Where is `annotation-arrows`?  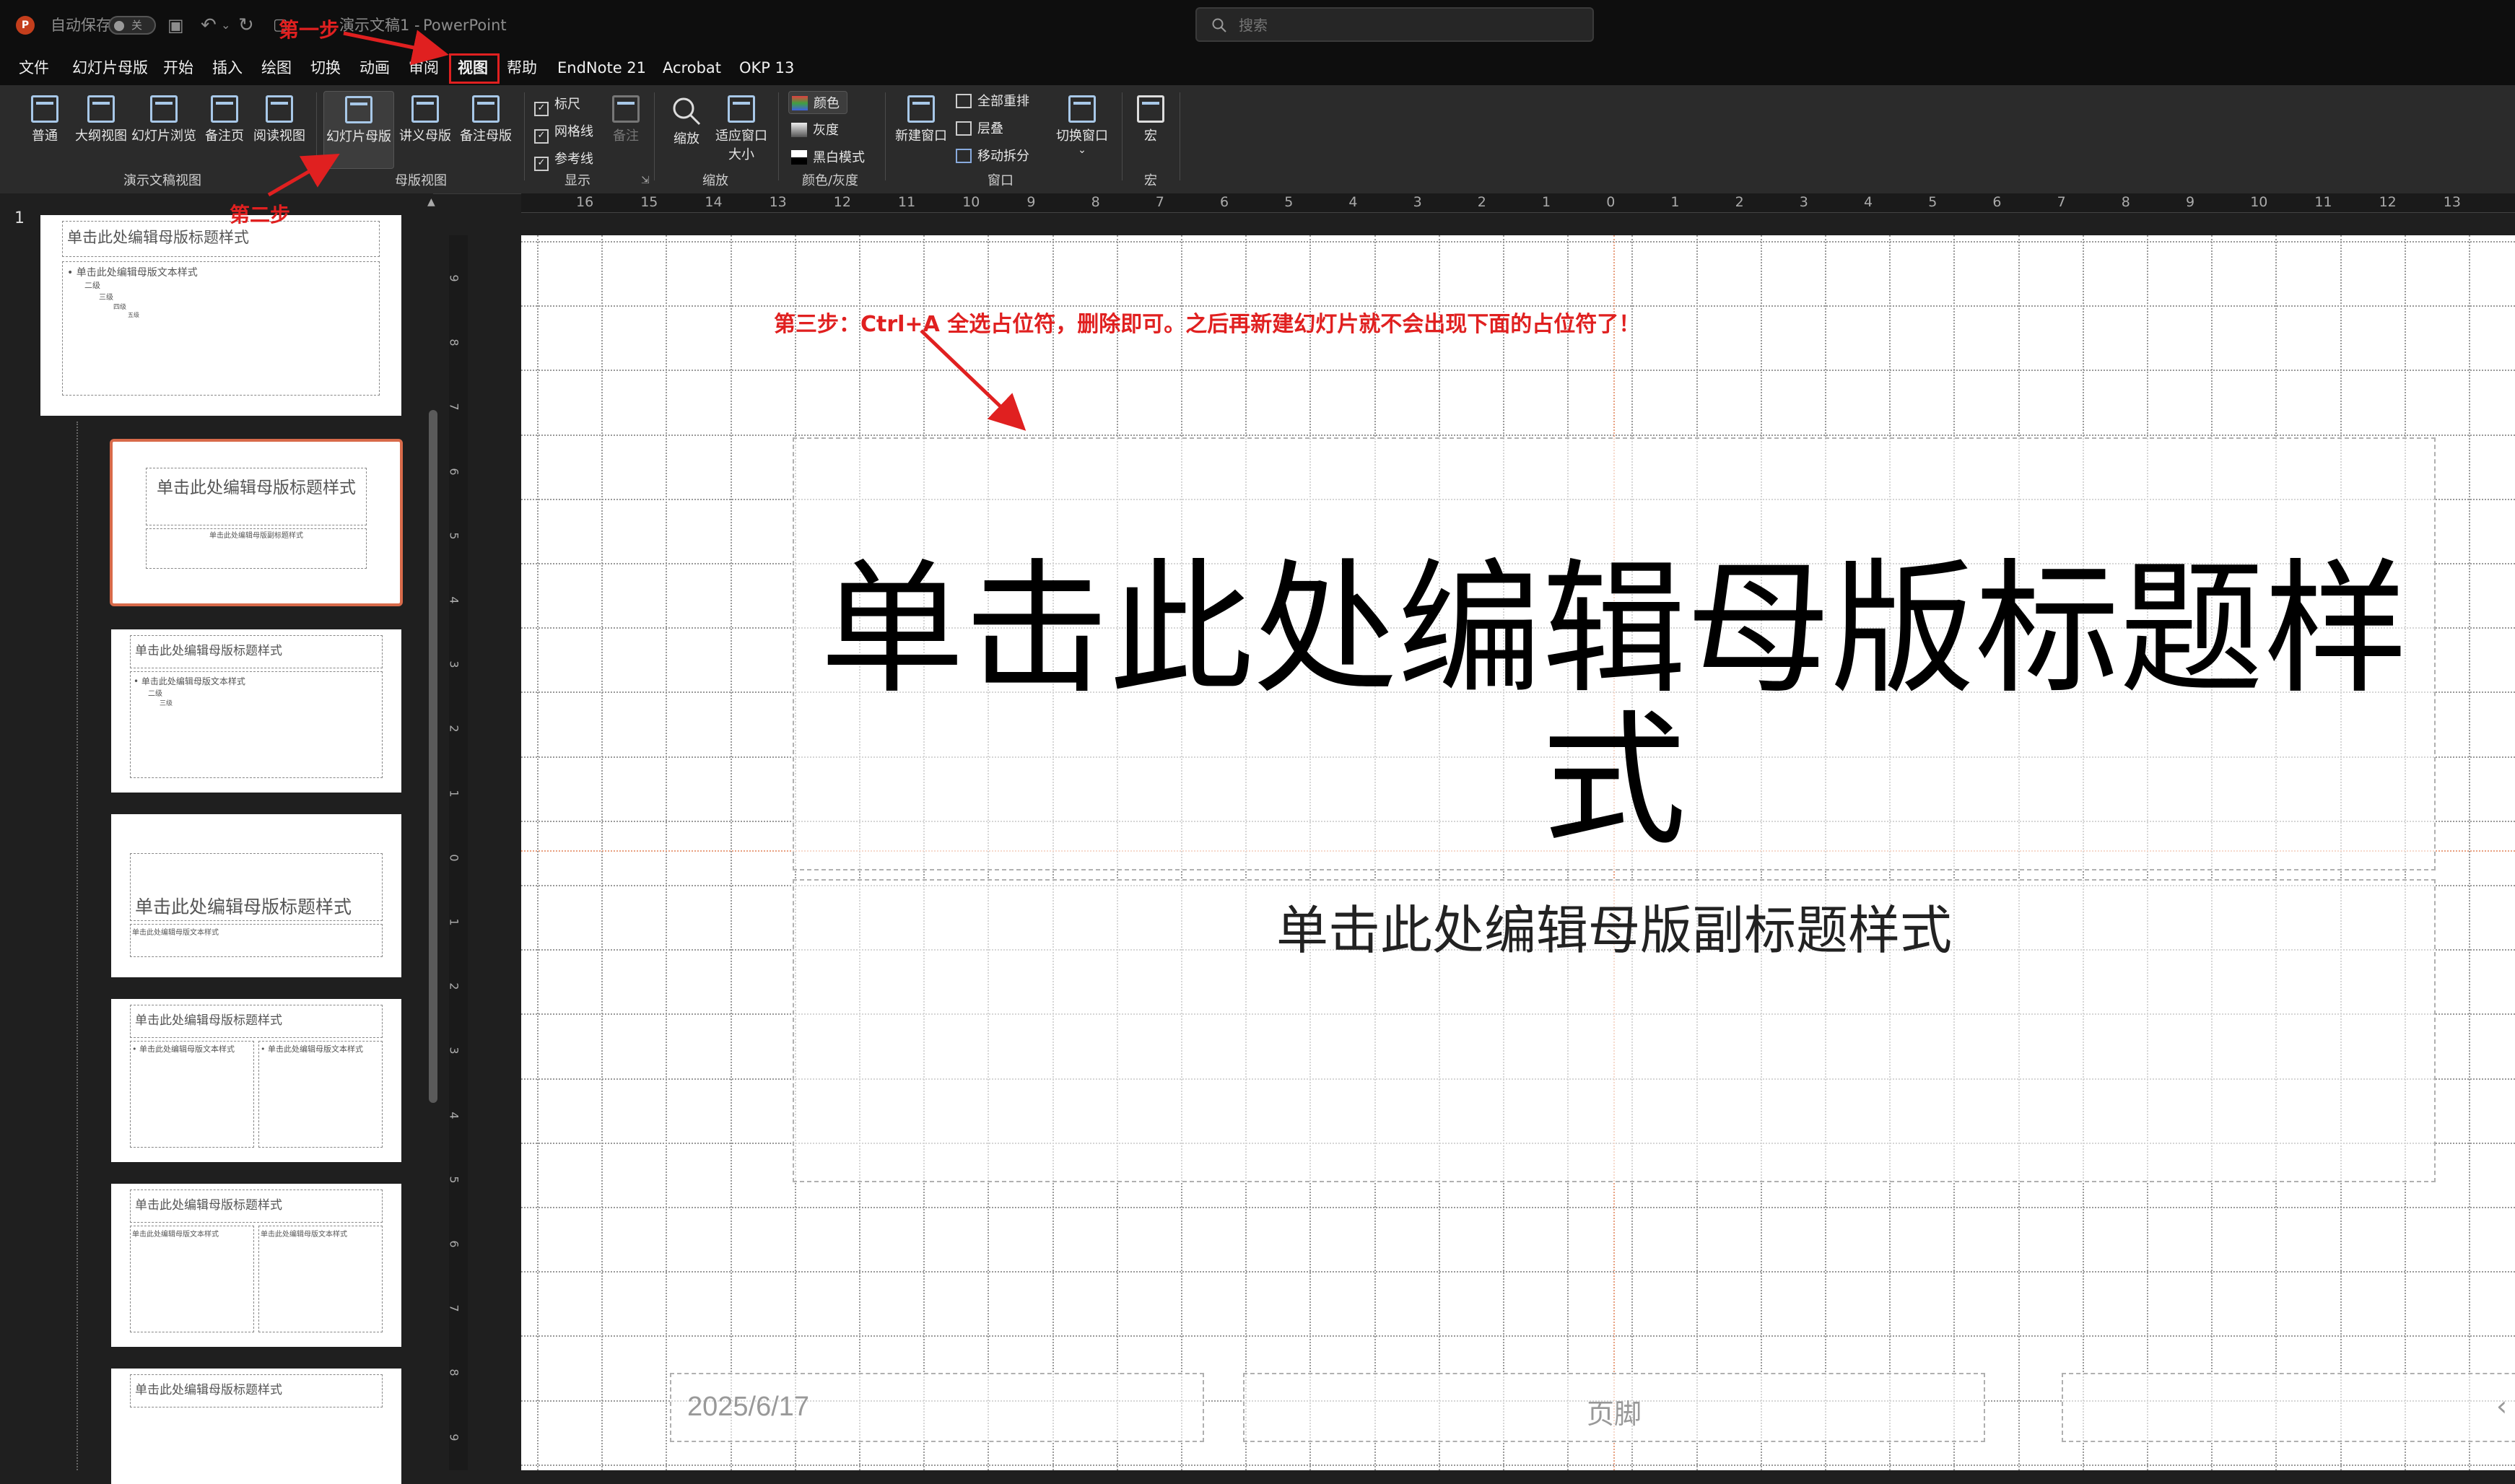
annotation-arrows is located at coordinates (647, 230).